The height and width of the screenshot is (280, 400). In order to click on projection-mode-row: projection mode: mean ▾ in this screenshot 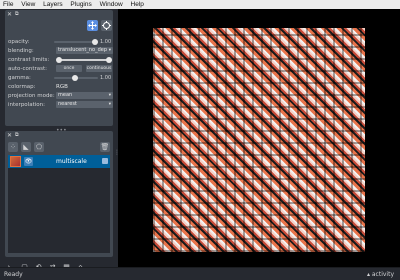, I will do `click(60, 96)`.